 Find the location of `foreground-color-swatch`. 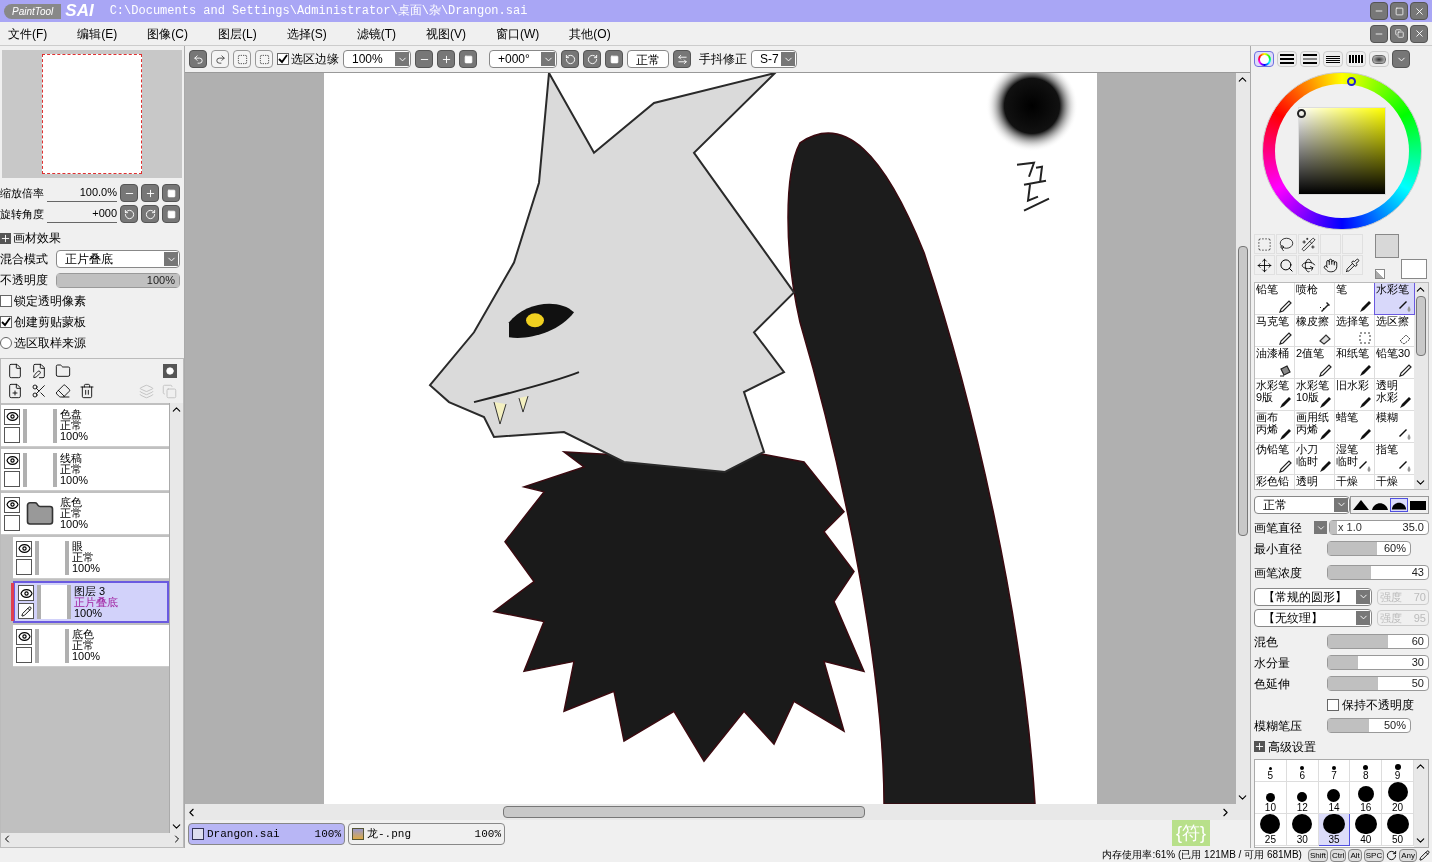

foreground-color-swatch is located at coordinates (1387, 246).